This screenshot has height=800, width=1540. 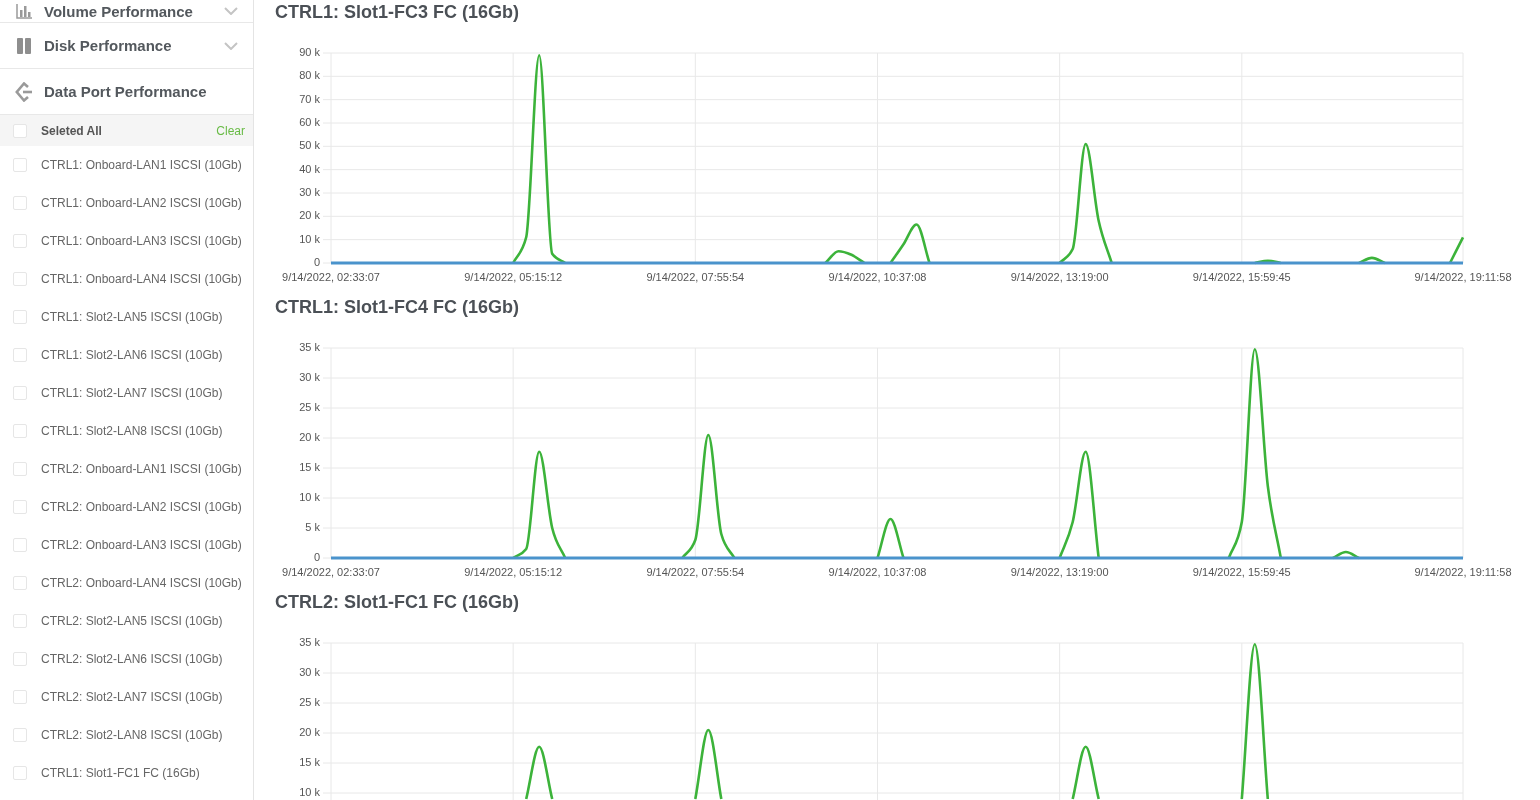 I want to click on select-all-label: Seleted All, so click(x=71, y=130).